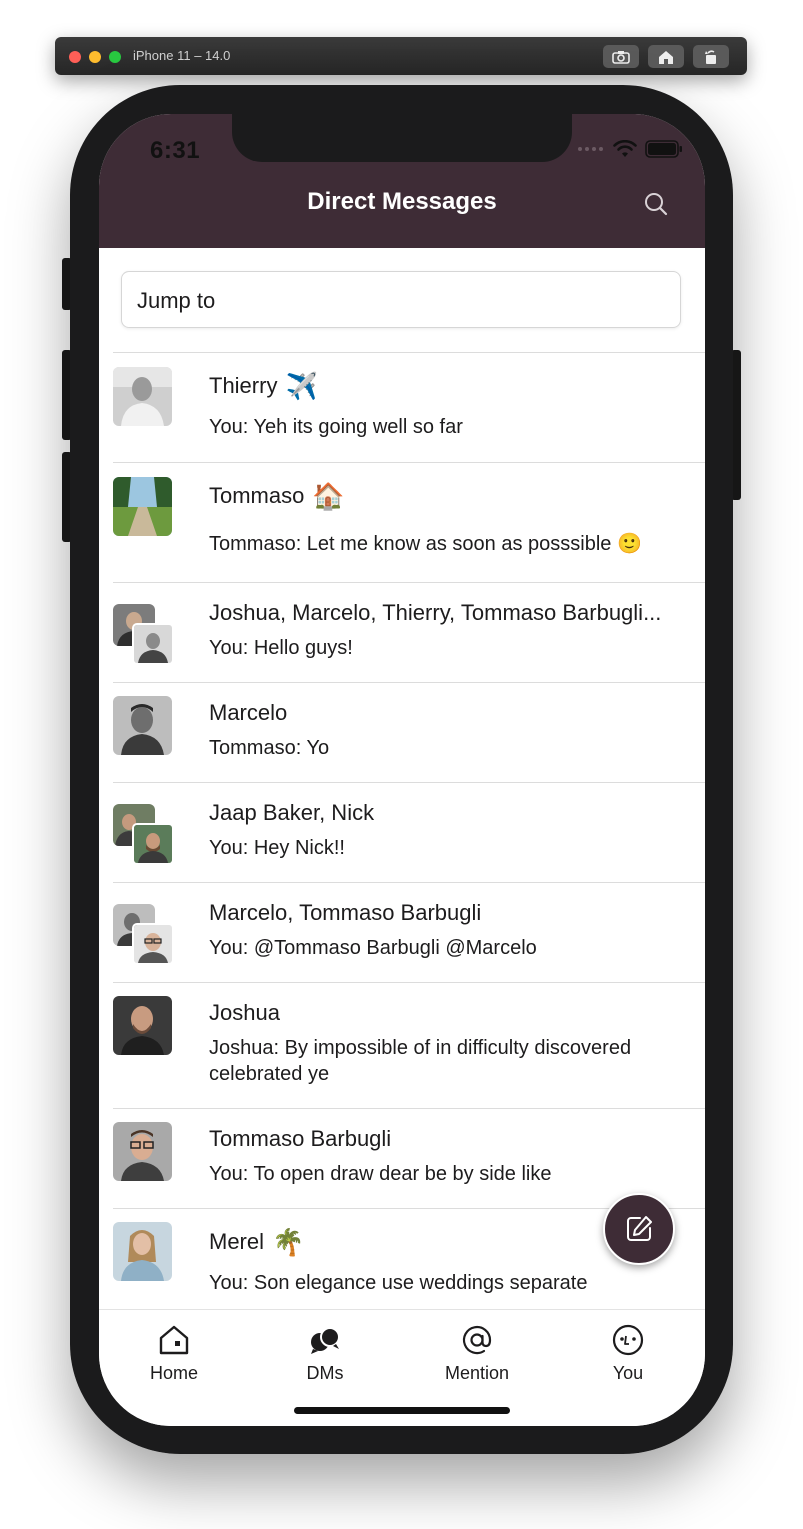 This screenshot has width=803, height=1529. Describe the element at coordinates (174, 1340) in the screenshot. I see `home-icon` at that location.